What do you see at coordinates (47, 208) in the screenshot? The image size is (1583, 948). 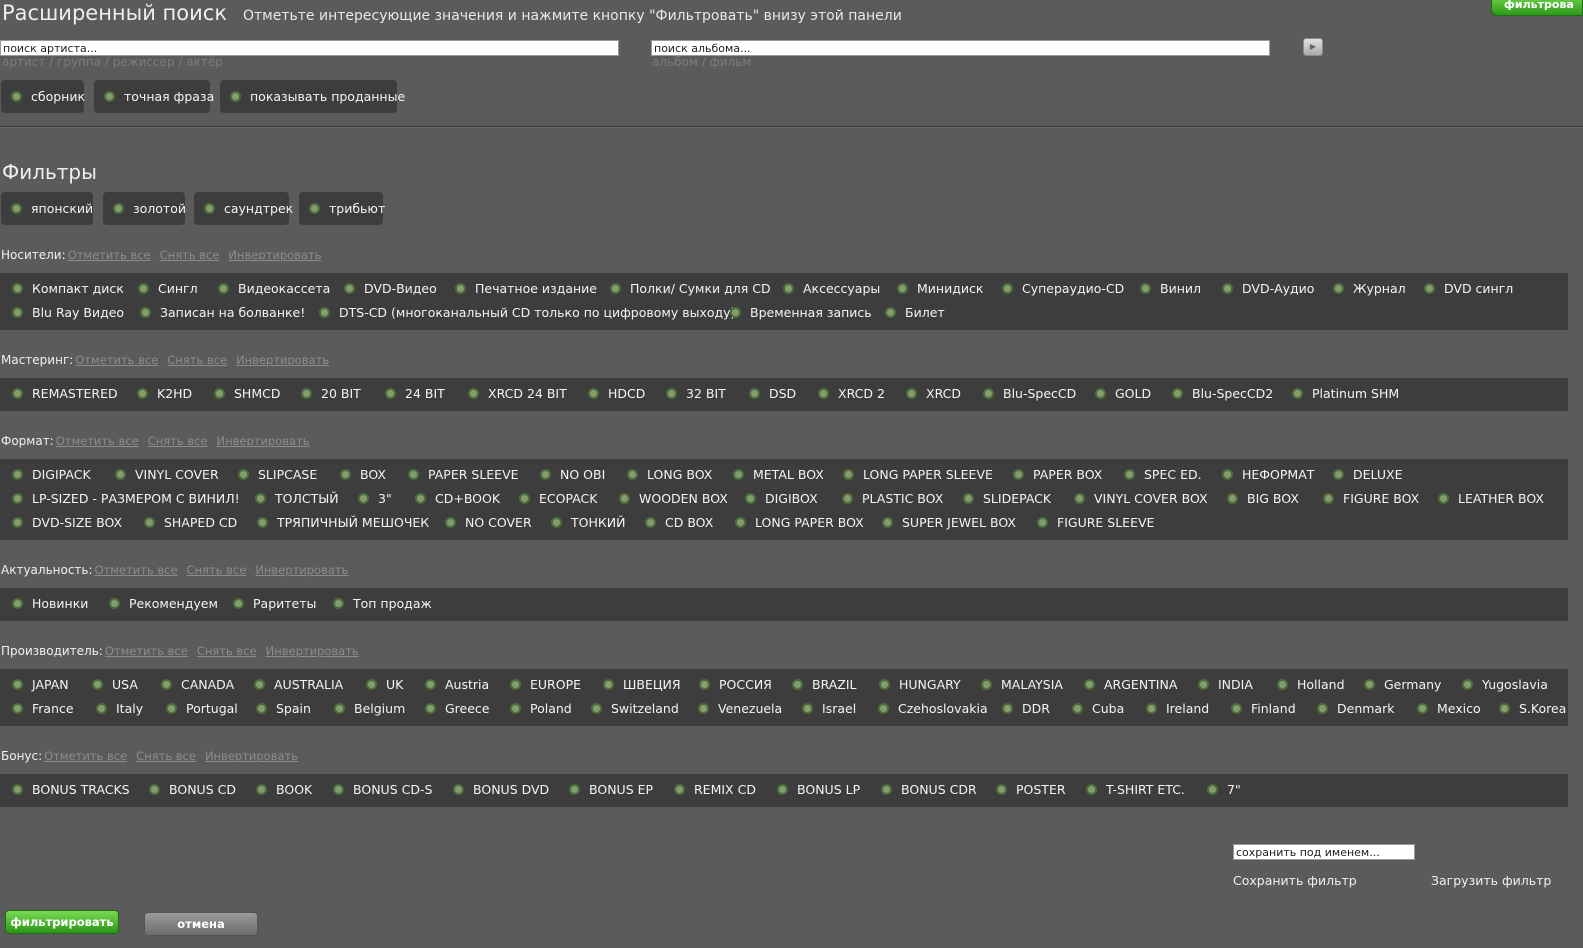 I see `filter-japanese: японский` at bounding box center [47, 208].